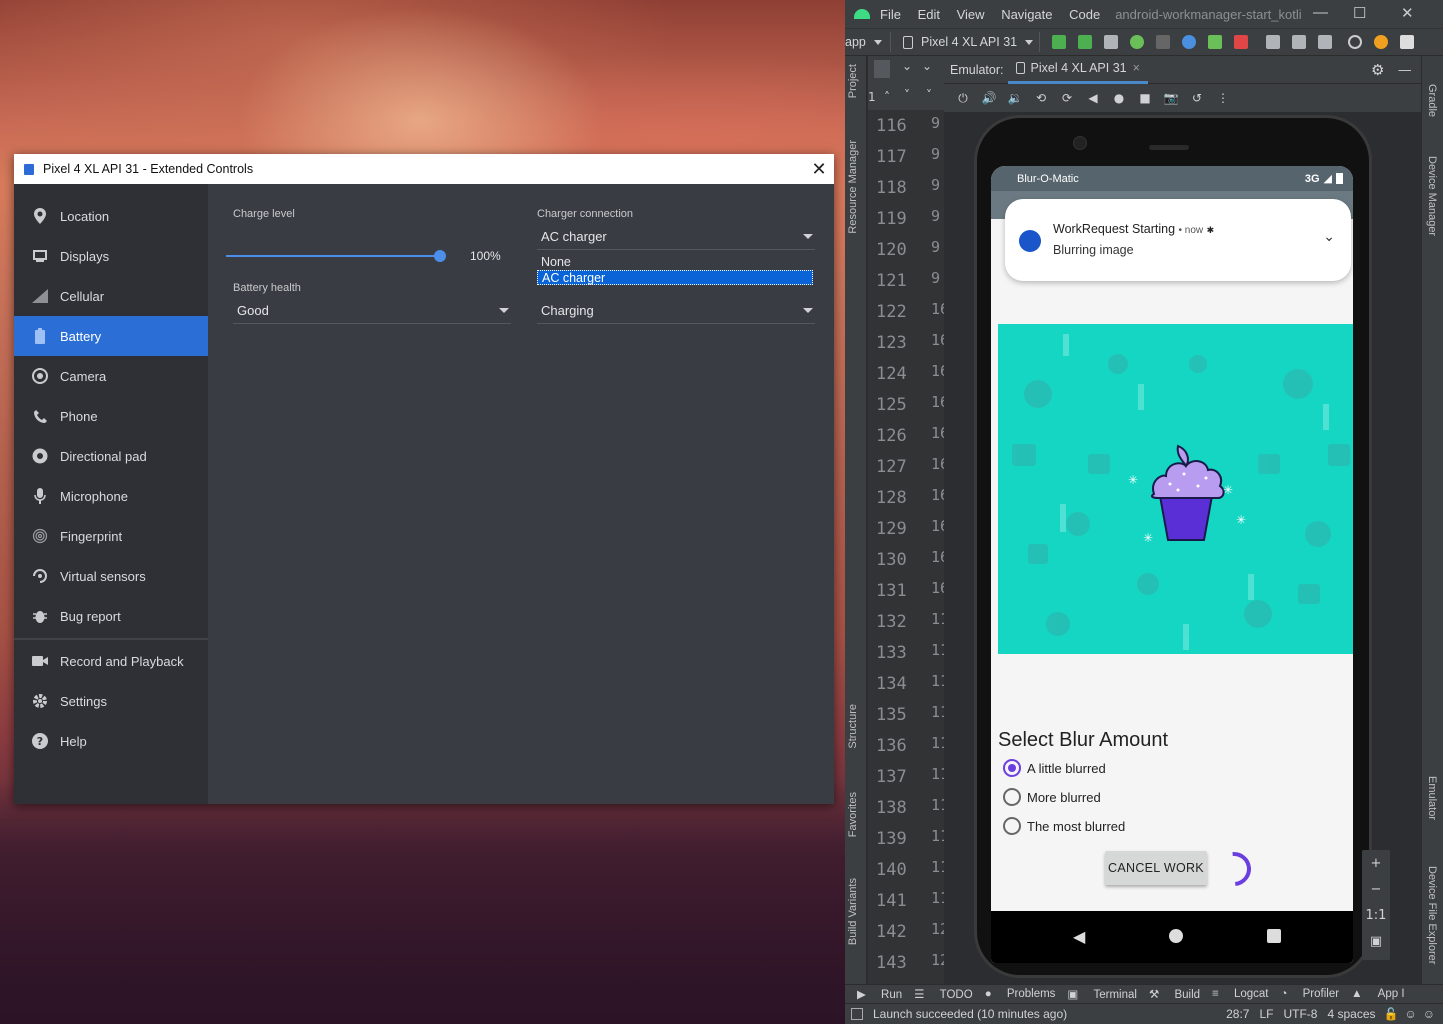  Describe the element at coordinates (853, 911) in the screenshot. I see `tab-build-variants: Build Variants` at that location.